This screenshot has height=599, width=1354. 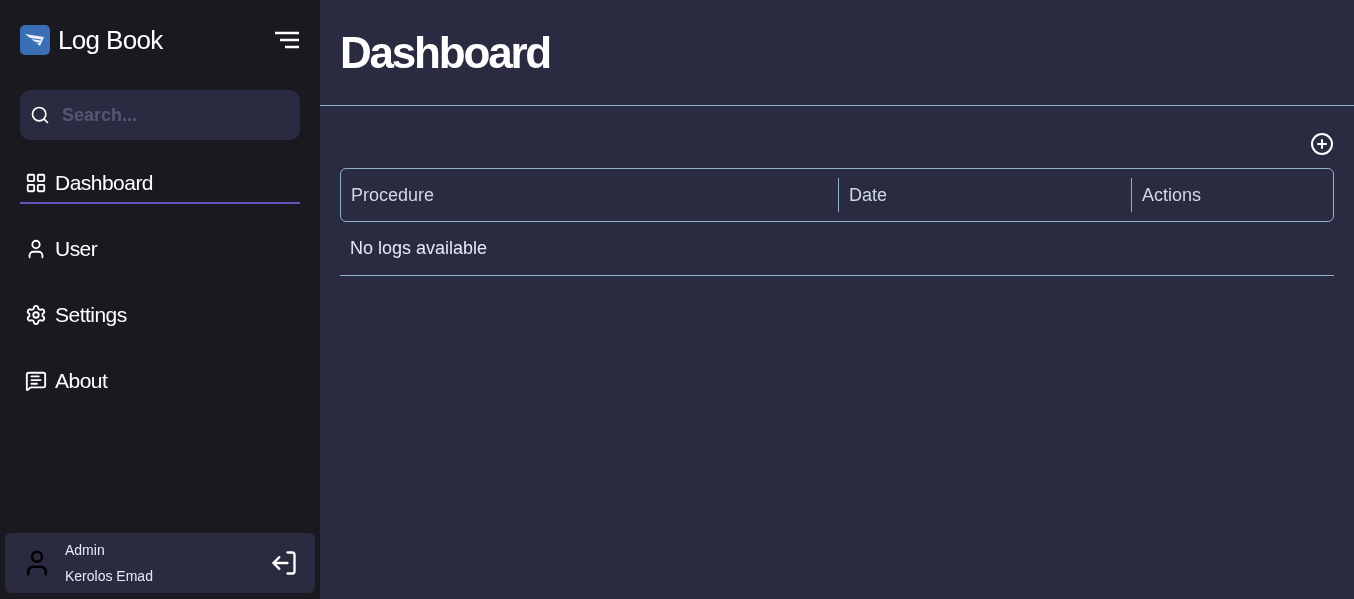 What do you see at coordinates (419, 248) in the screenshot?
I see `empty-message: No logs available` at bounding box center [419, 248].